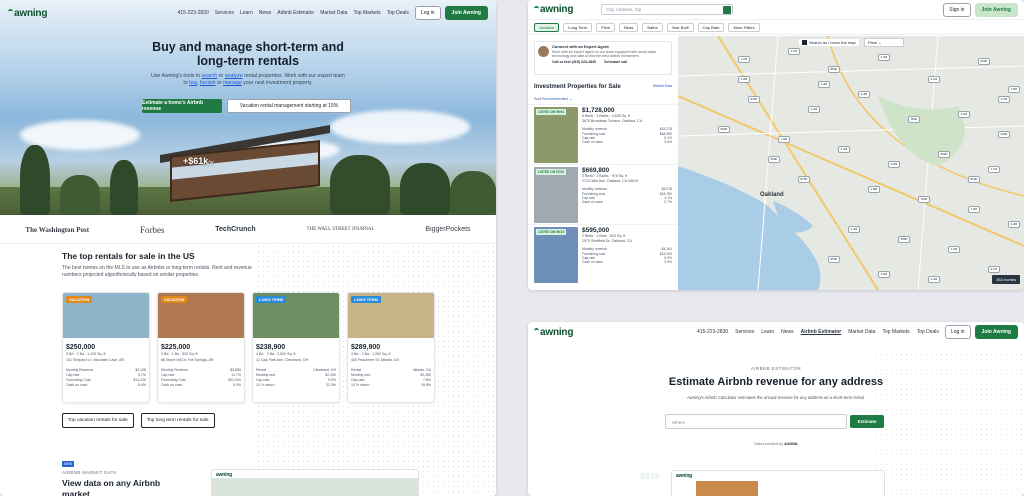 The height and width of the screenshot is (496, 1024). I want to click on map-price-marker: 925K, so click(754, 99).